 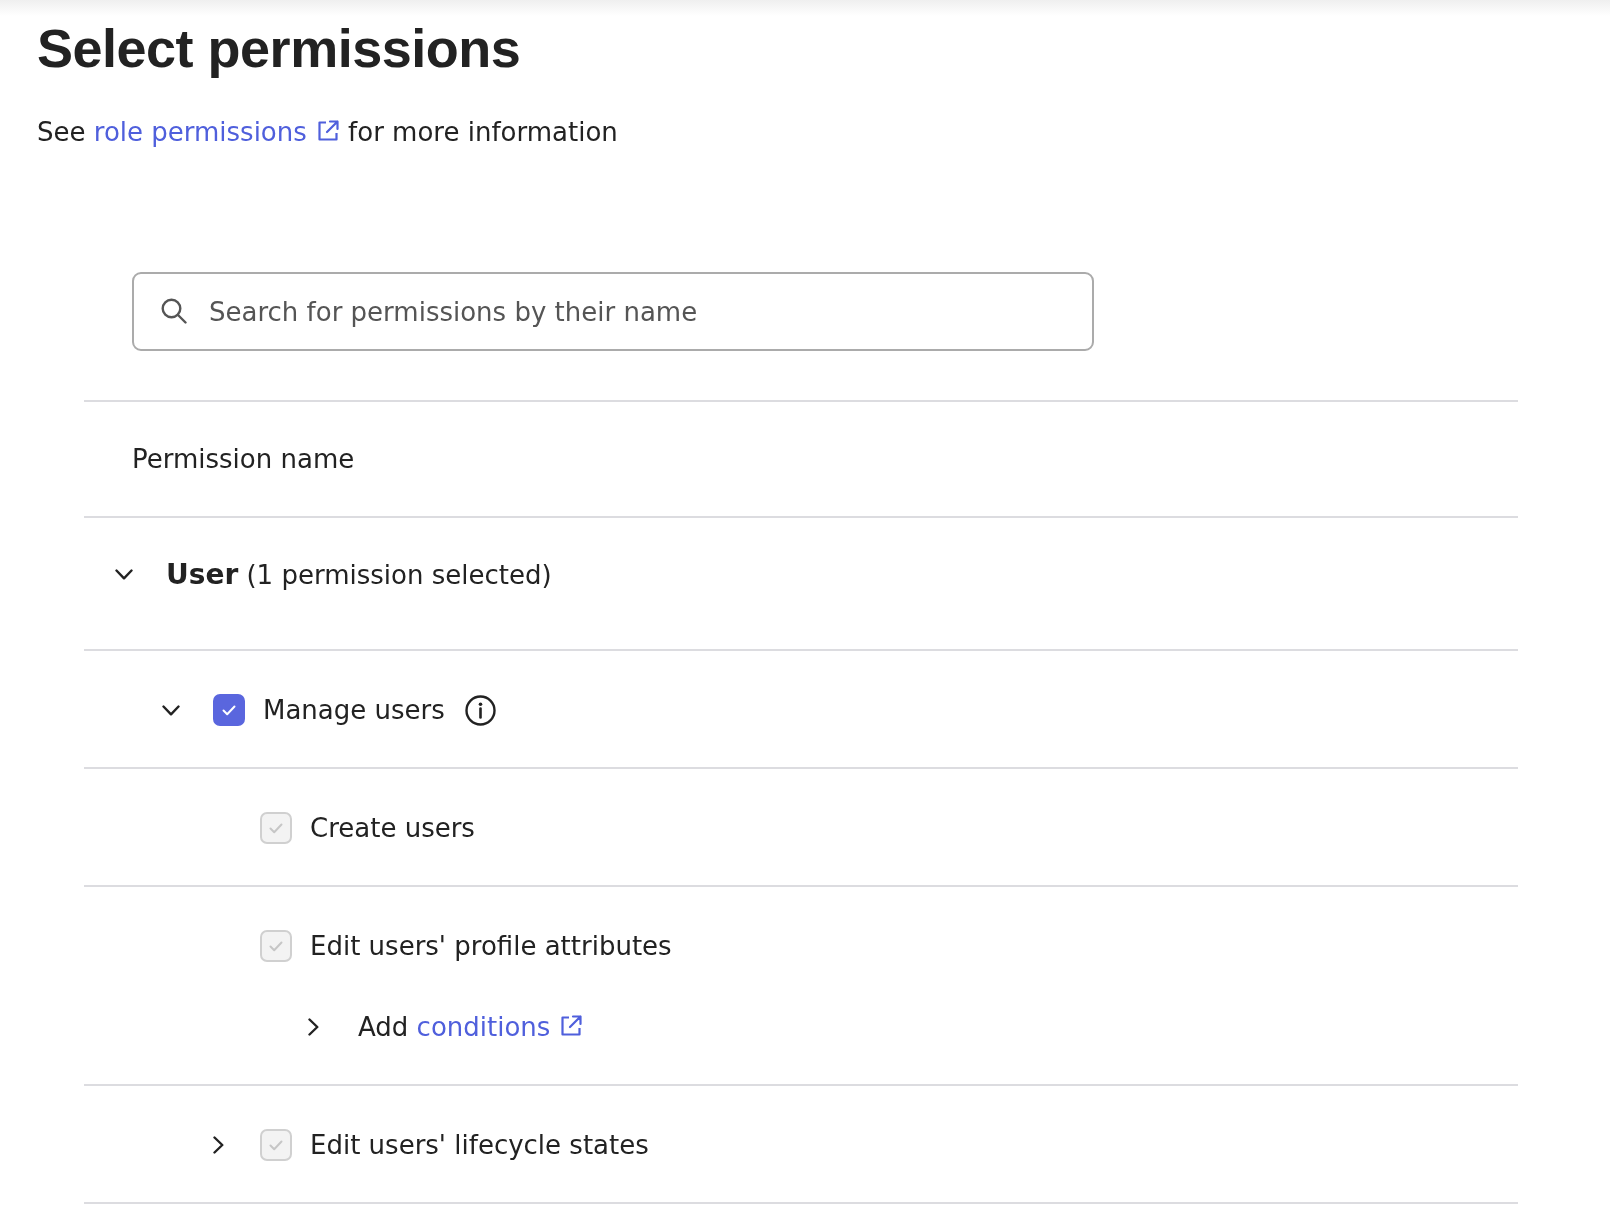 What do you see at coordinates (480, 710) in the screenshot?
I see `info-icon` at bounding box center [480, 710].